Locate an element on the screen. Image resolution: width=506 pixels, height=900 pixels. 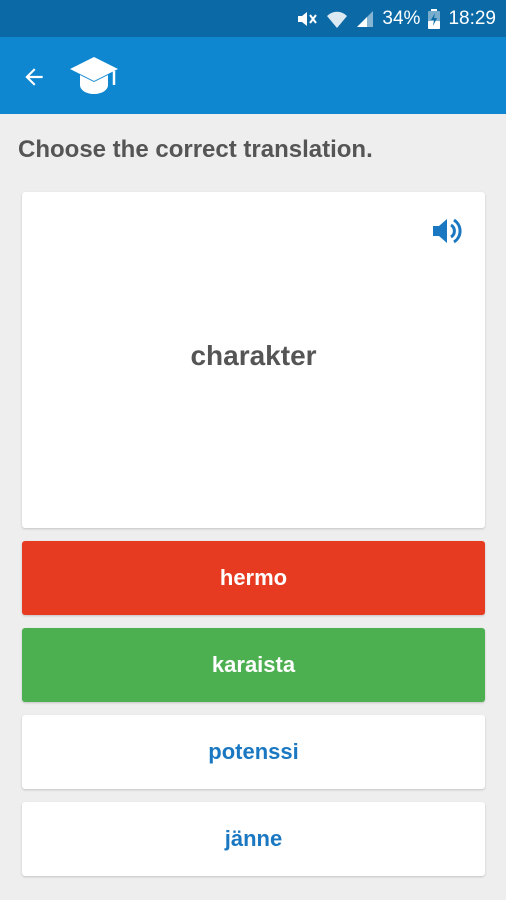
wifi-icon is located at coordinates (337, 19).